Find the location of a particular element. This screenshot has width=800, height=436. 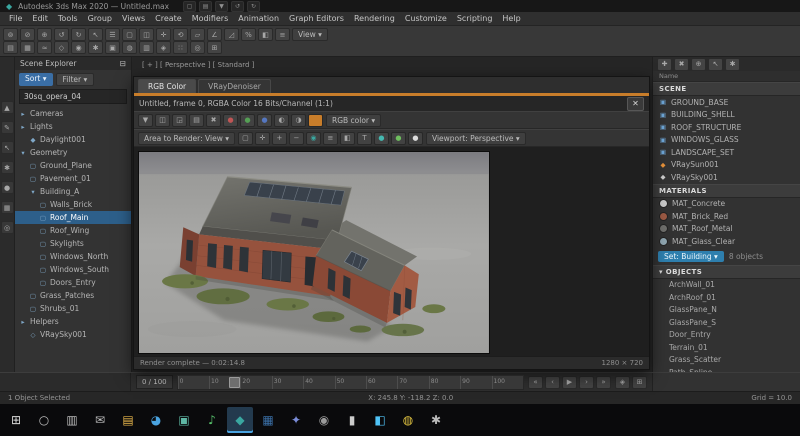

photos-icon: ▣ is located at coordinates (184, 420).